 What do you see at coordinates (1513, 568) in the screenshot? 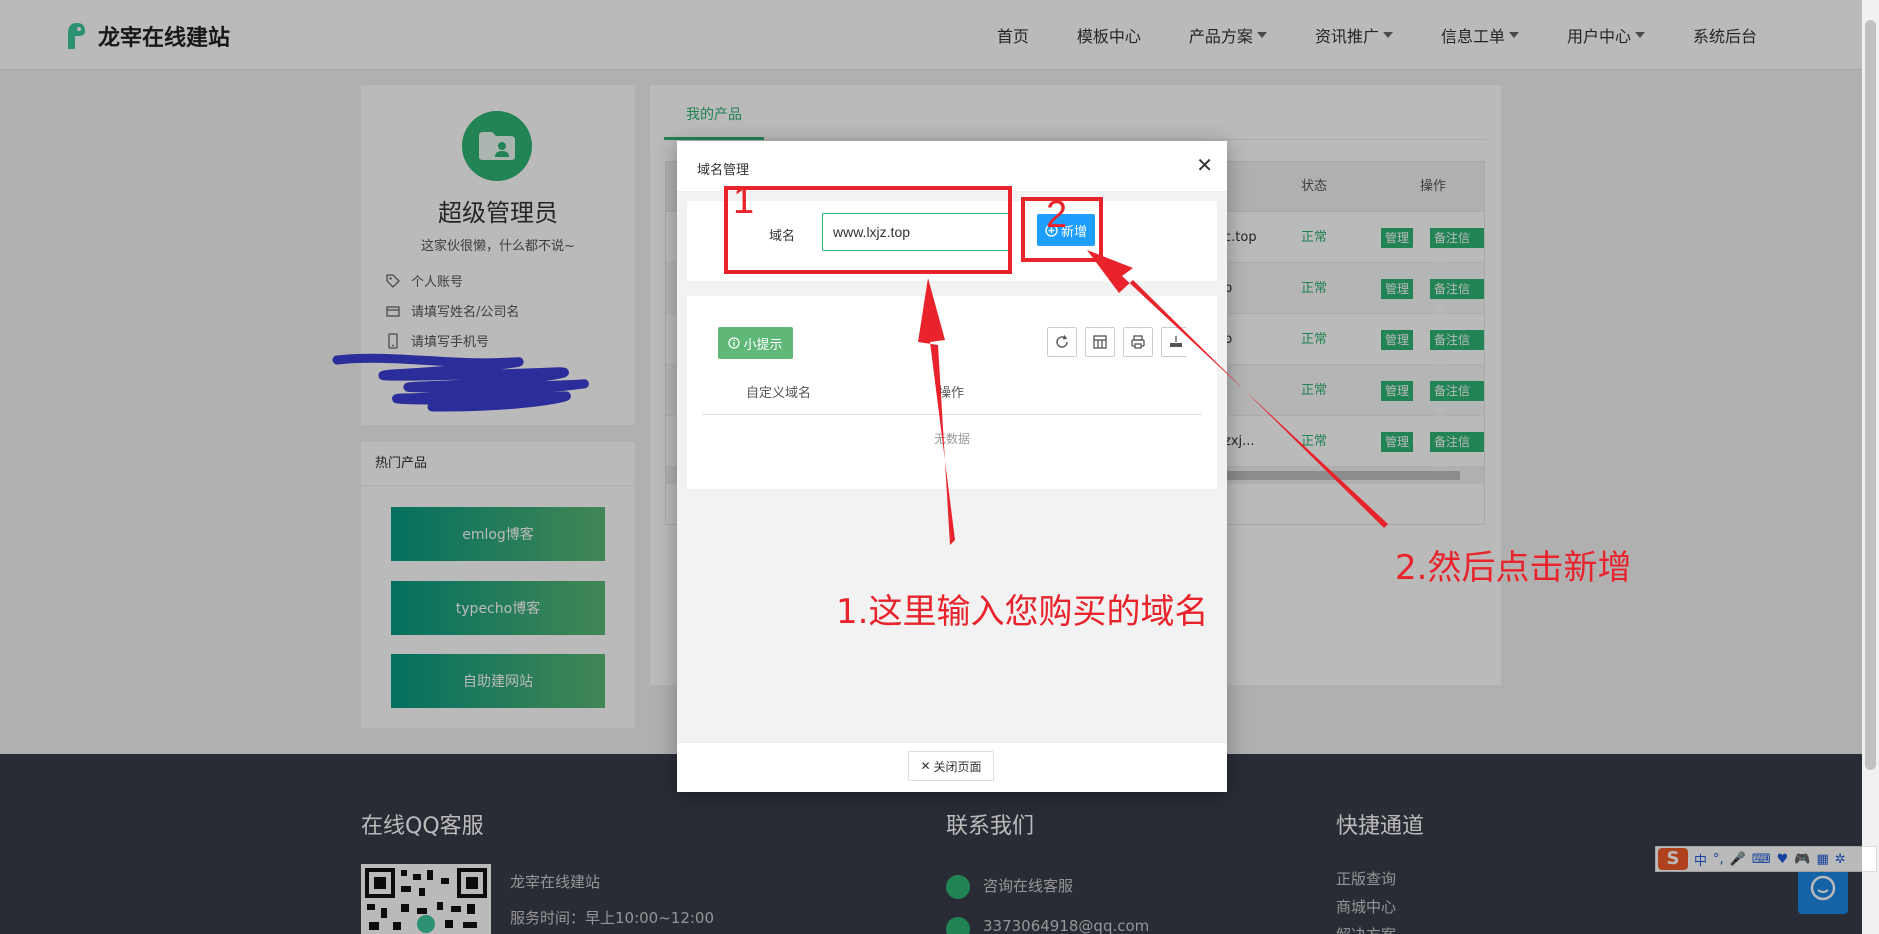
I see `annotation-text-2: 2.然后点击新增` at bounding box center [1513, 568].